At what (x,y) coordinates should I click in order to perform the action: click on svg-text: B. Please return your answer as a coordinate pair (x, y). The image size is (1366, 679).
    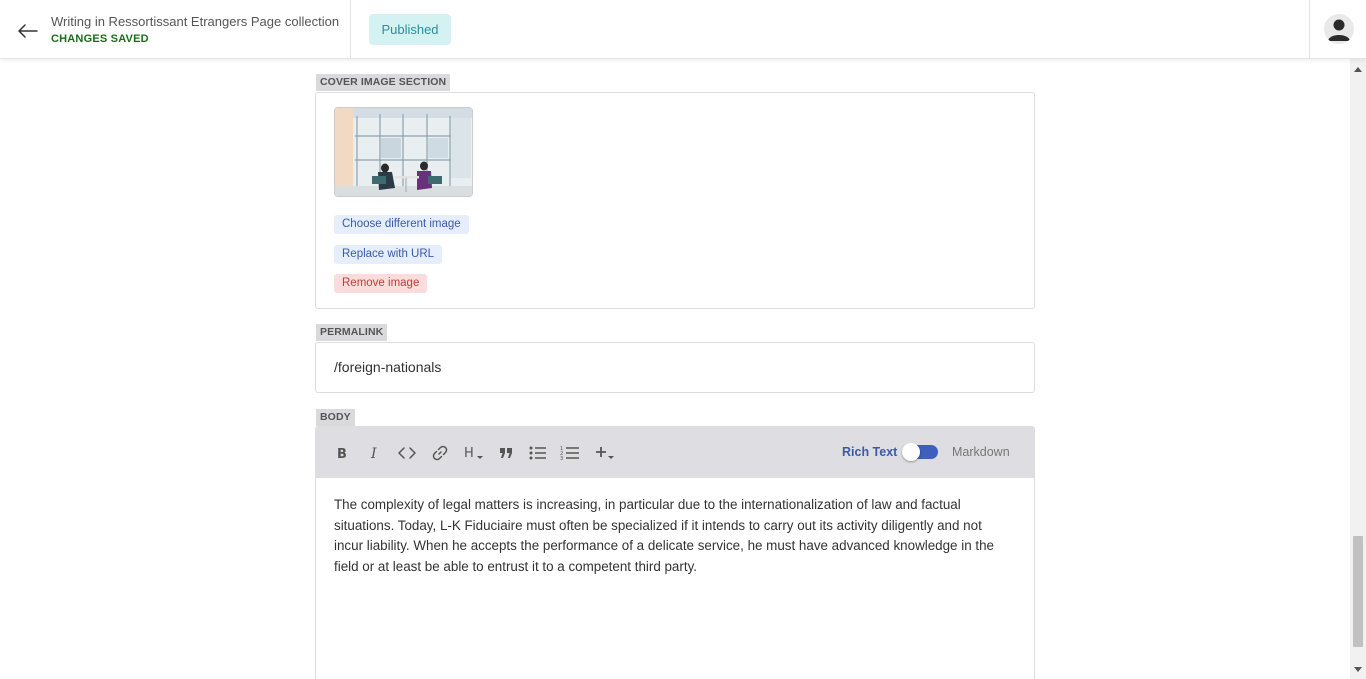
    Looking at the image, I should click on (342, 453).